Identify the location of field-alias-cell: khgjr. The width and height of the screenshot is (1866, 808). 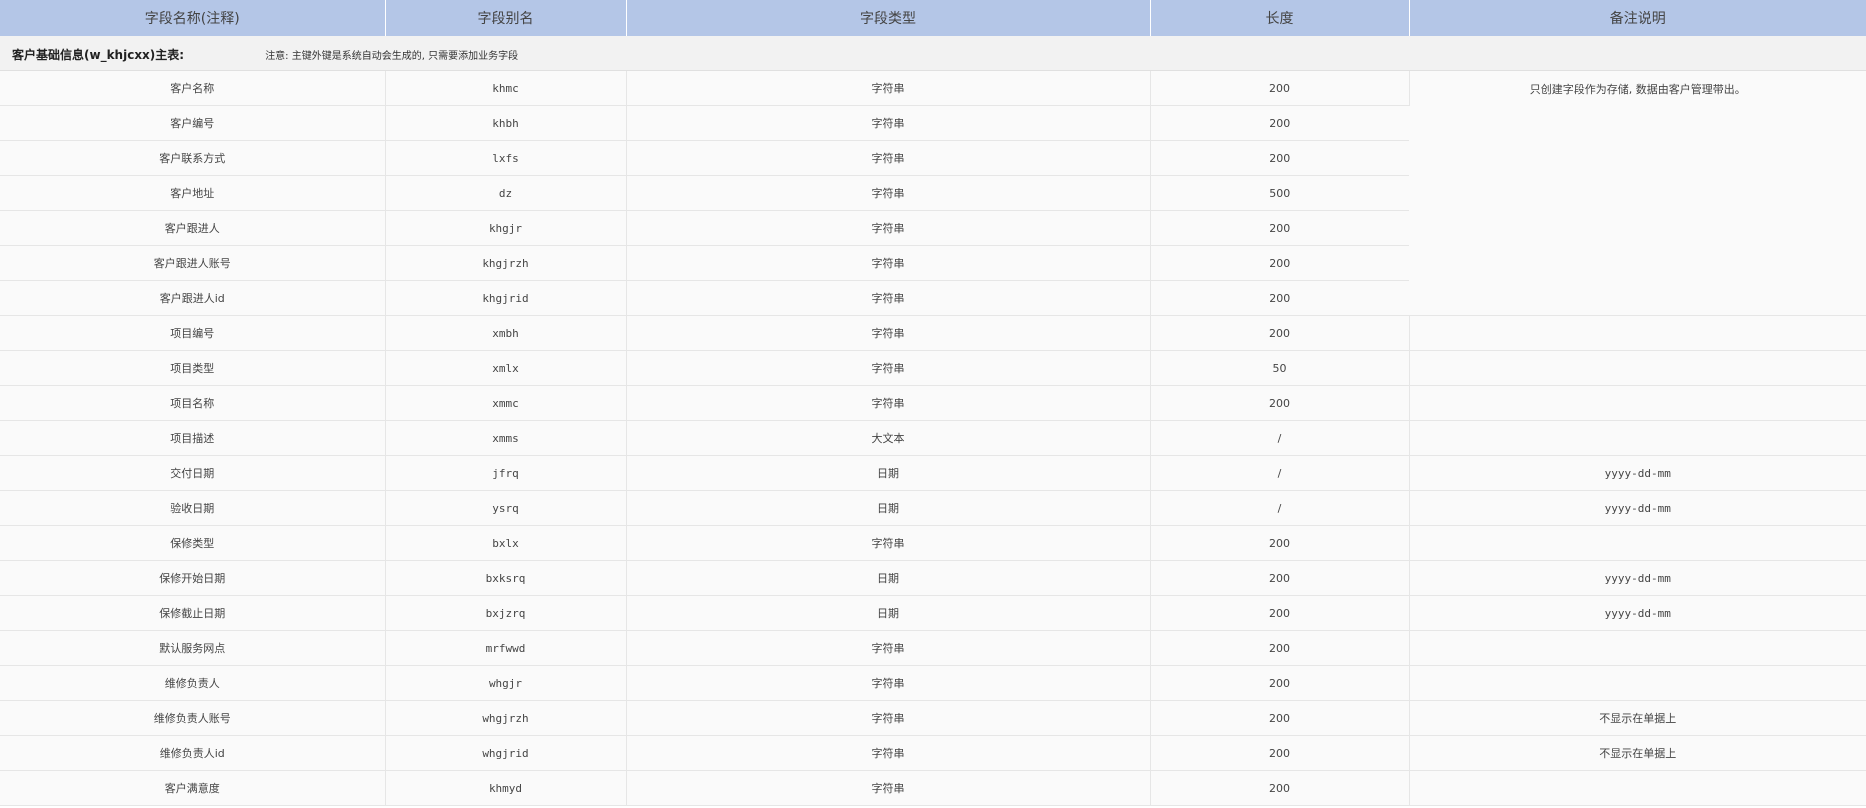
(506, 228).